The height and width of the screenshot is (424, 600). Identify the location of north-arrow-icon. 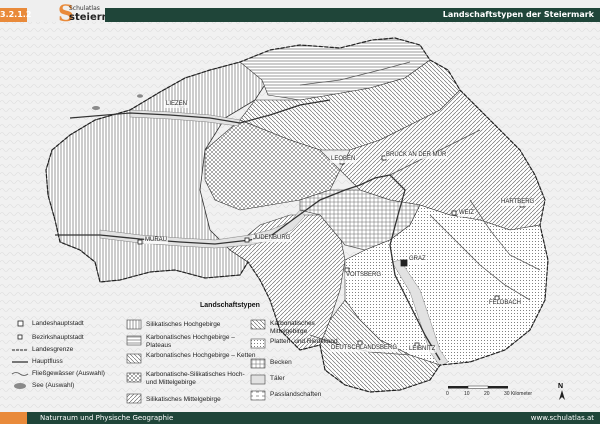
(562, 395).